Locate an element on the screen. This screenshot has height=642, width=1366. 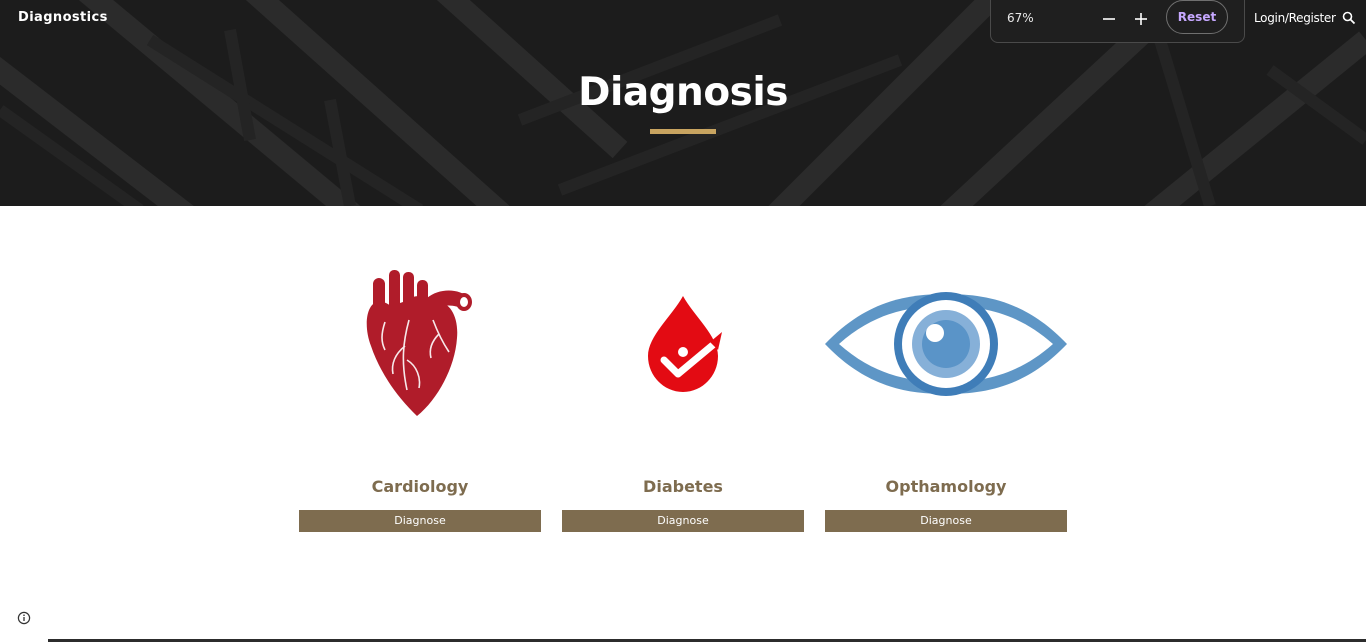
heart-icon is located at coordinates (419, 343).